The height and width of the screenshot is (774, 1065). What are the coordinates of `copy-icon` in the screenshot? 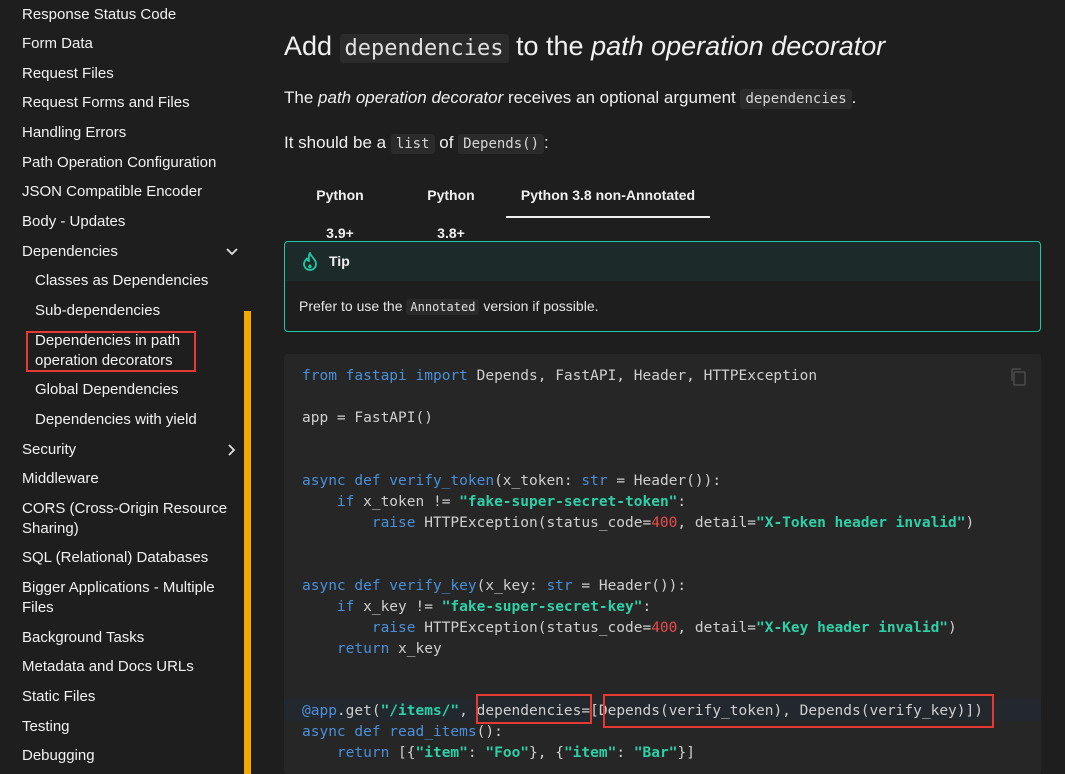 It's located at (1018, 377).